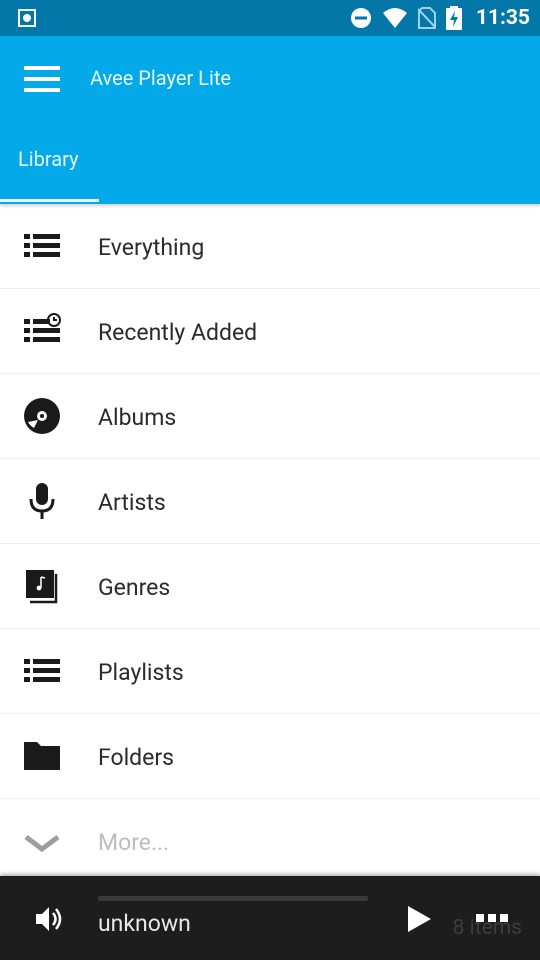  Describe the element at coordinates (270, 78) in the screenshot. I see `app-bar: Avee Player Lite` at that location.